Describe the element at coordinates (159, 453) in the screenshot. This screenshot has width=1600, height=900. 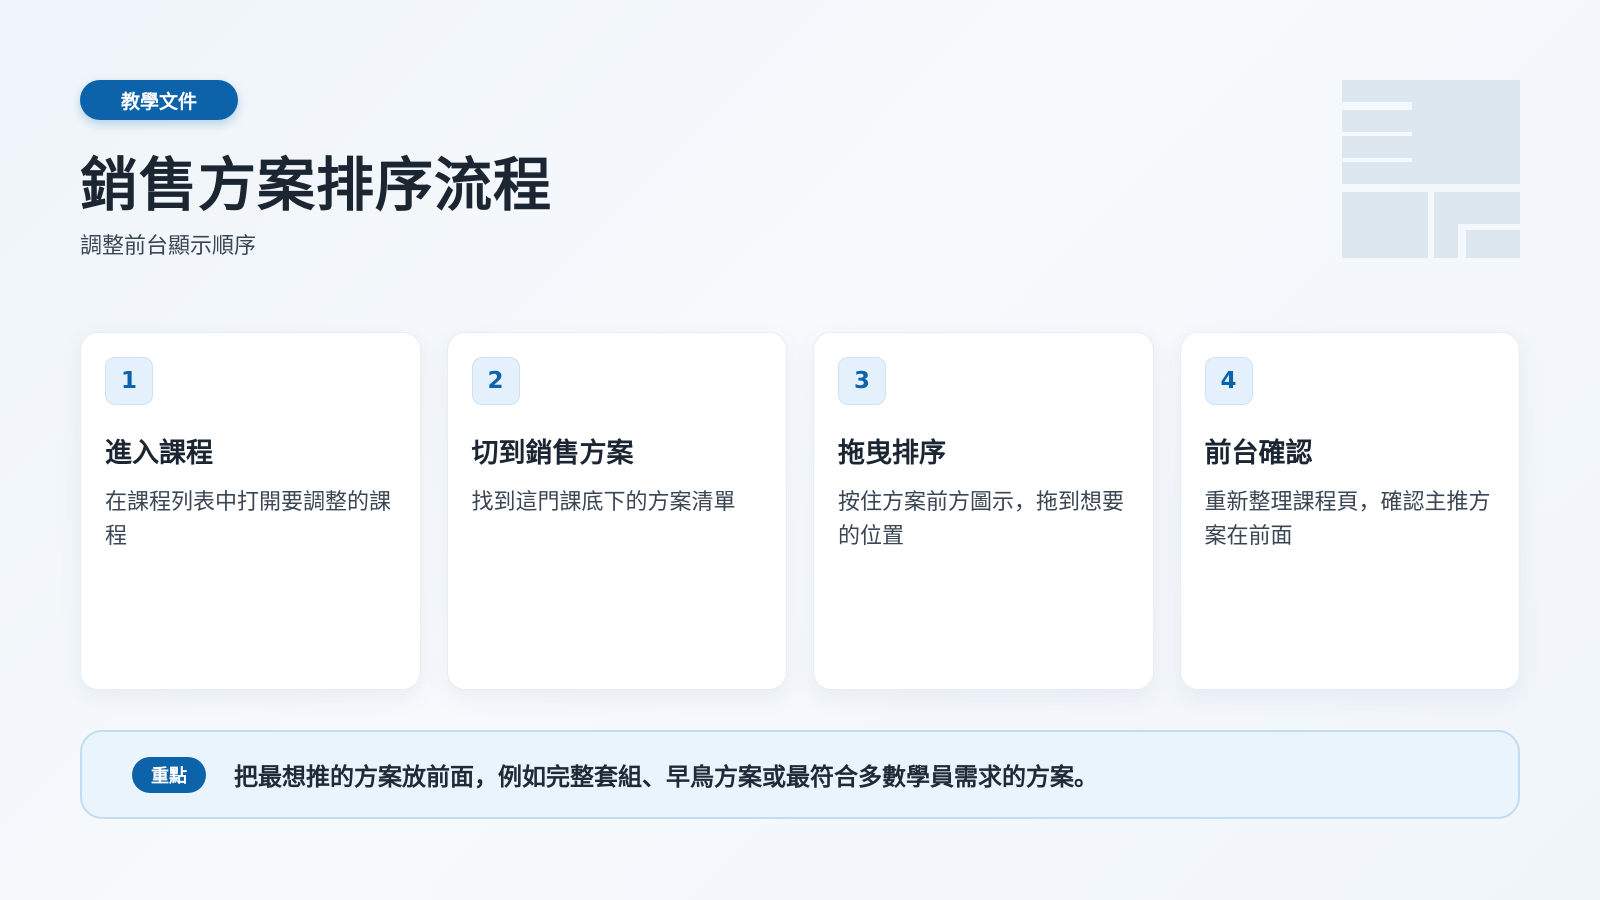
I see `step-title: 進入課程` at that location.